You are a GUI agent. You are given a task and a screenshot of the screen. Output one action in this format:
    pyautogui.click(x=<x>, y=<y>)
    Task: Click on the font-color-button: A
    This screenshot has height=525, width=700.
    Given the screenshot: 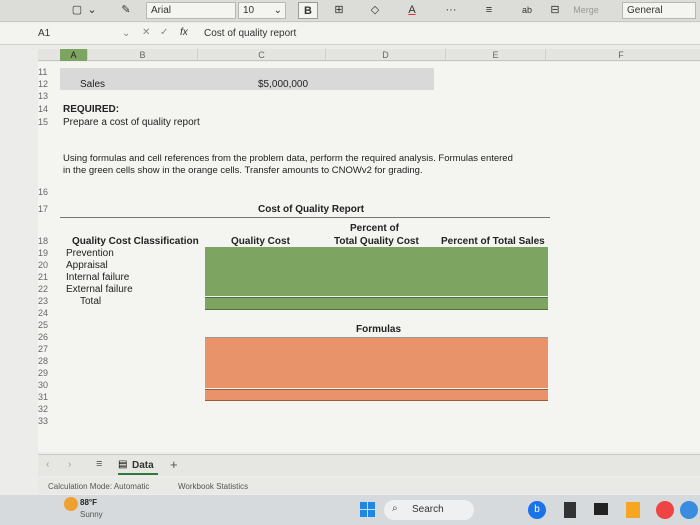 What is the action you would take?
    pyautogui.click(x=412, y=10)
    